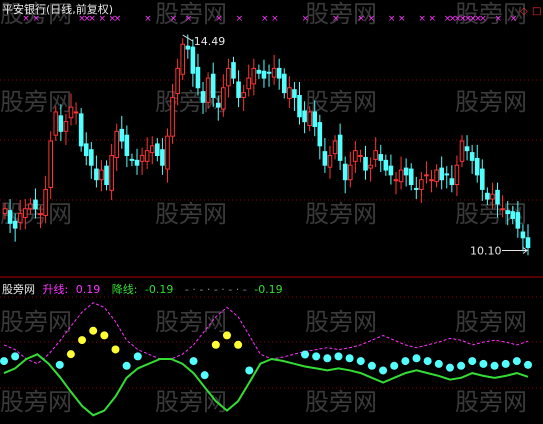 Image resolution: width=543 pixels, height=424 pixels. What do you see at coordinates (524, 11) in the screenshot?
I see `diamond-icon: ◇` at bounding box center [524, 11].